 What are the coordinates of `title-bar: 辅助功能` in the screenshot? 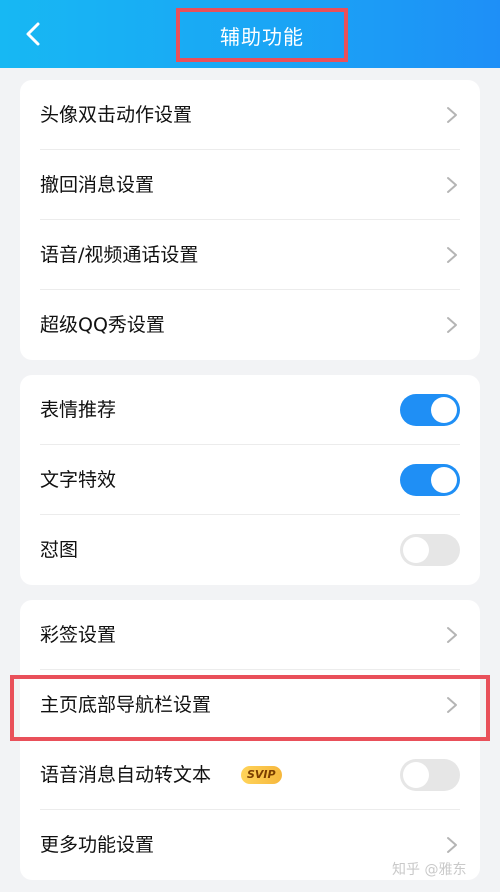 It's located at (250, 34).